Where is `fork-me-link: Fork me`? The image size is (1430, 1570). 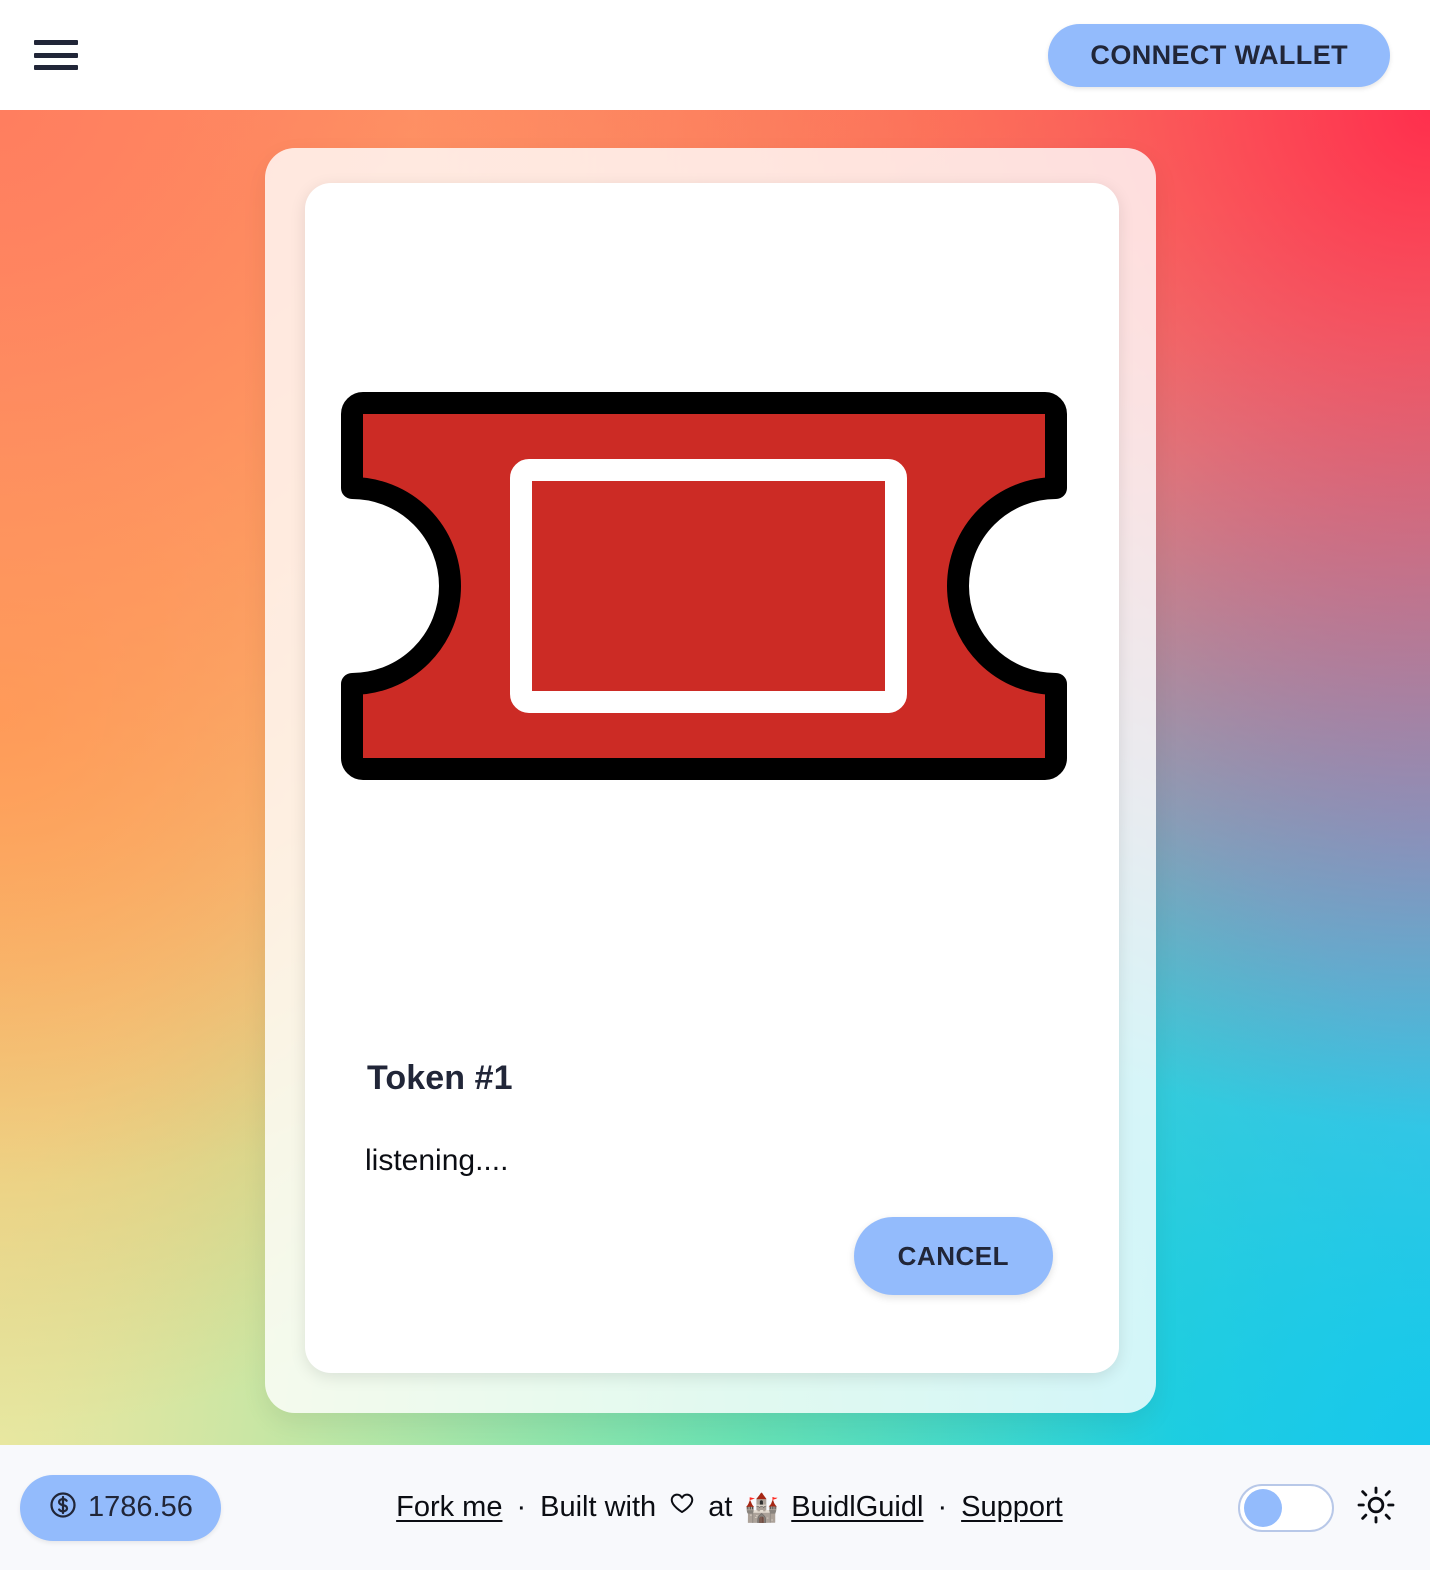 fork-me-link: Fork me is located at coordinates (449, 1507).